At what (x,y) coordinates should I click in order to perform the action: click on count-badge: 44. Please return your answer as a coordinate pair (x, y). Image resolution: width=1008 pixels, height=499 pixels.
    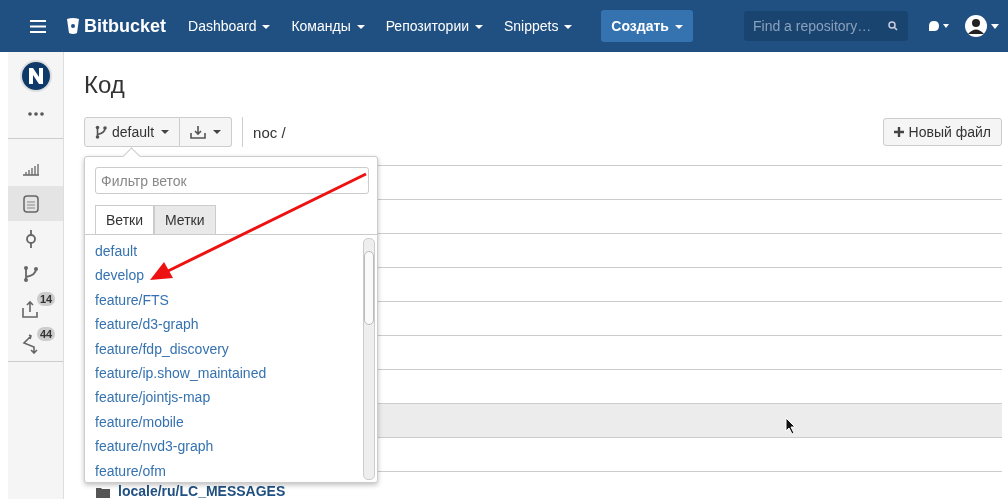
    Looking at the image, I should click on (46, 334).